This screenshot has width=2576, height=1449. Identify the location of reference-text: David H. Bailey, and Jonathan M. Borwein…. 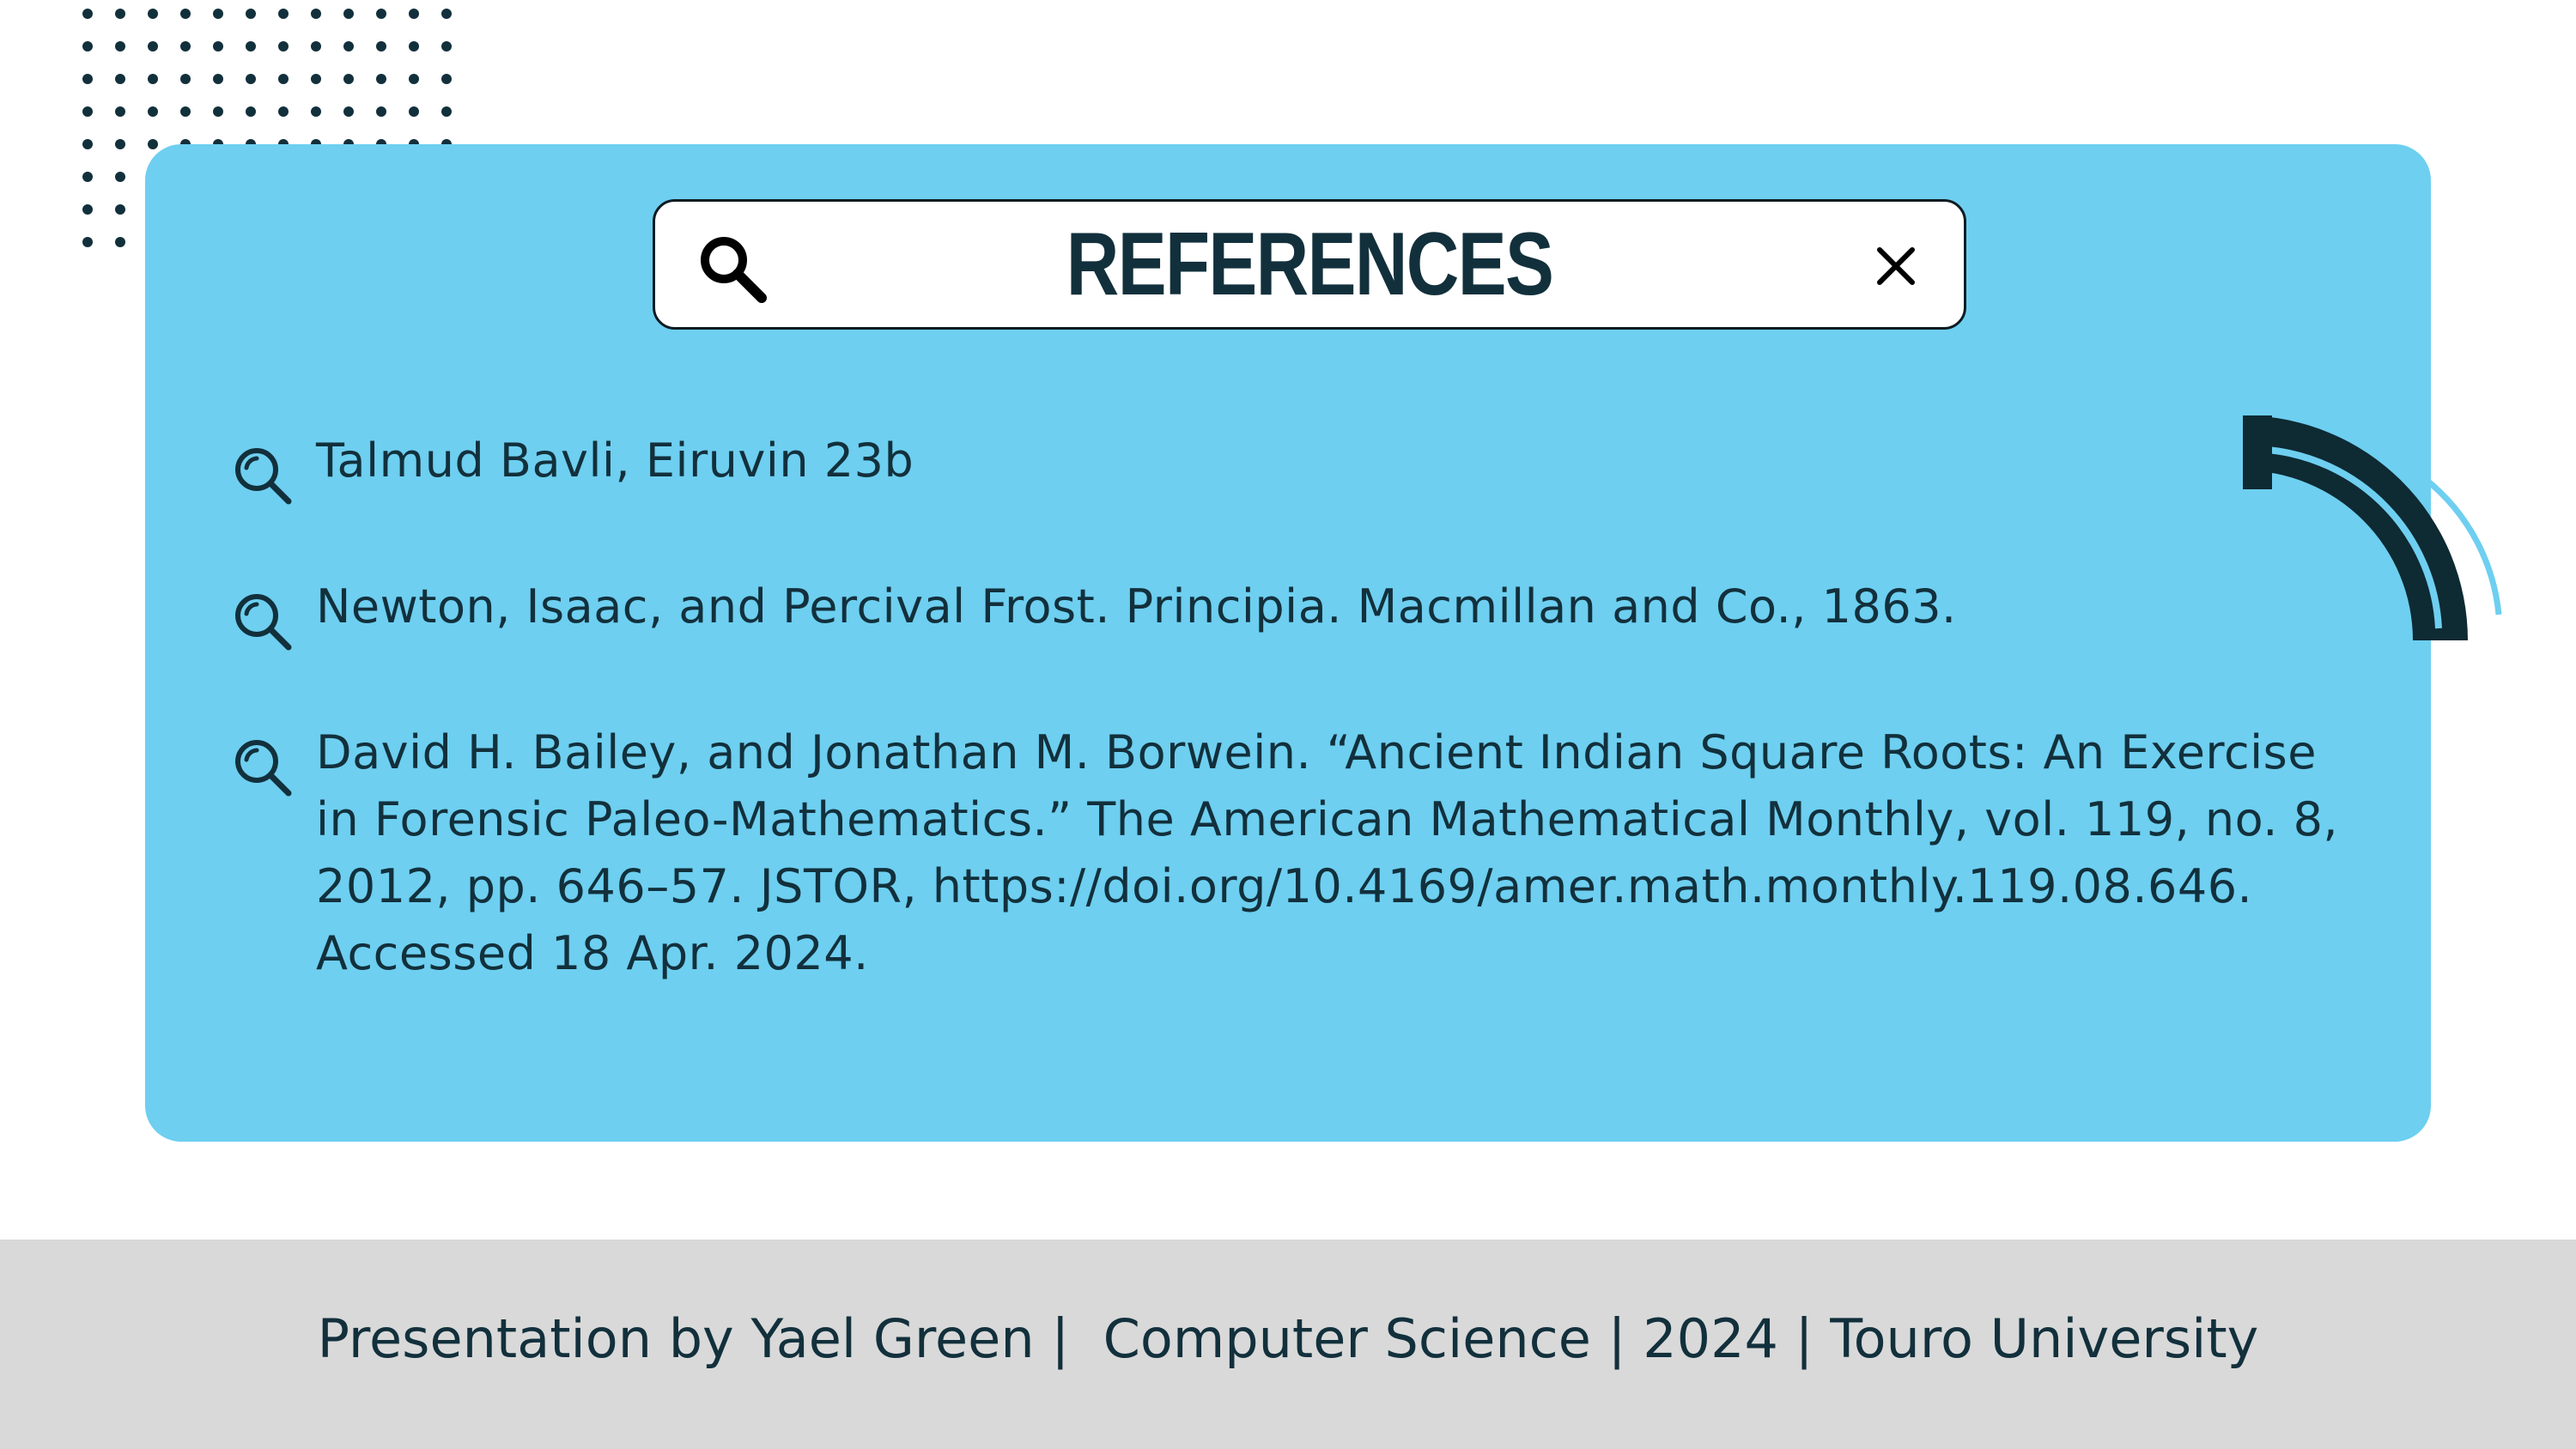
(1327, 852).